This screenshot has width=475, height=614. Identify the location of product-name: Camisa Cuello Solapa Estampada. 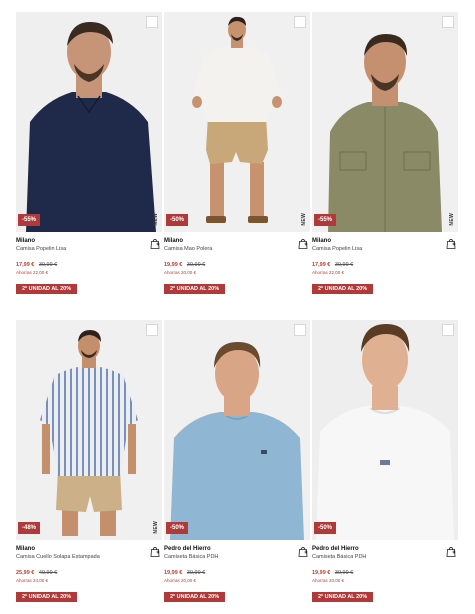
(89, 557).